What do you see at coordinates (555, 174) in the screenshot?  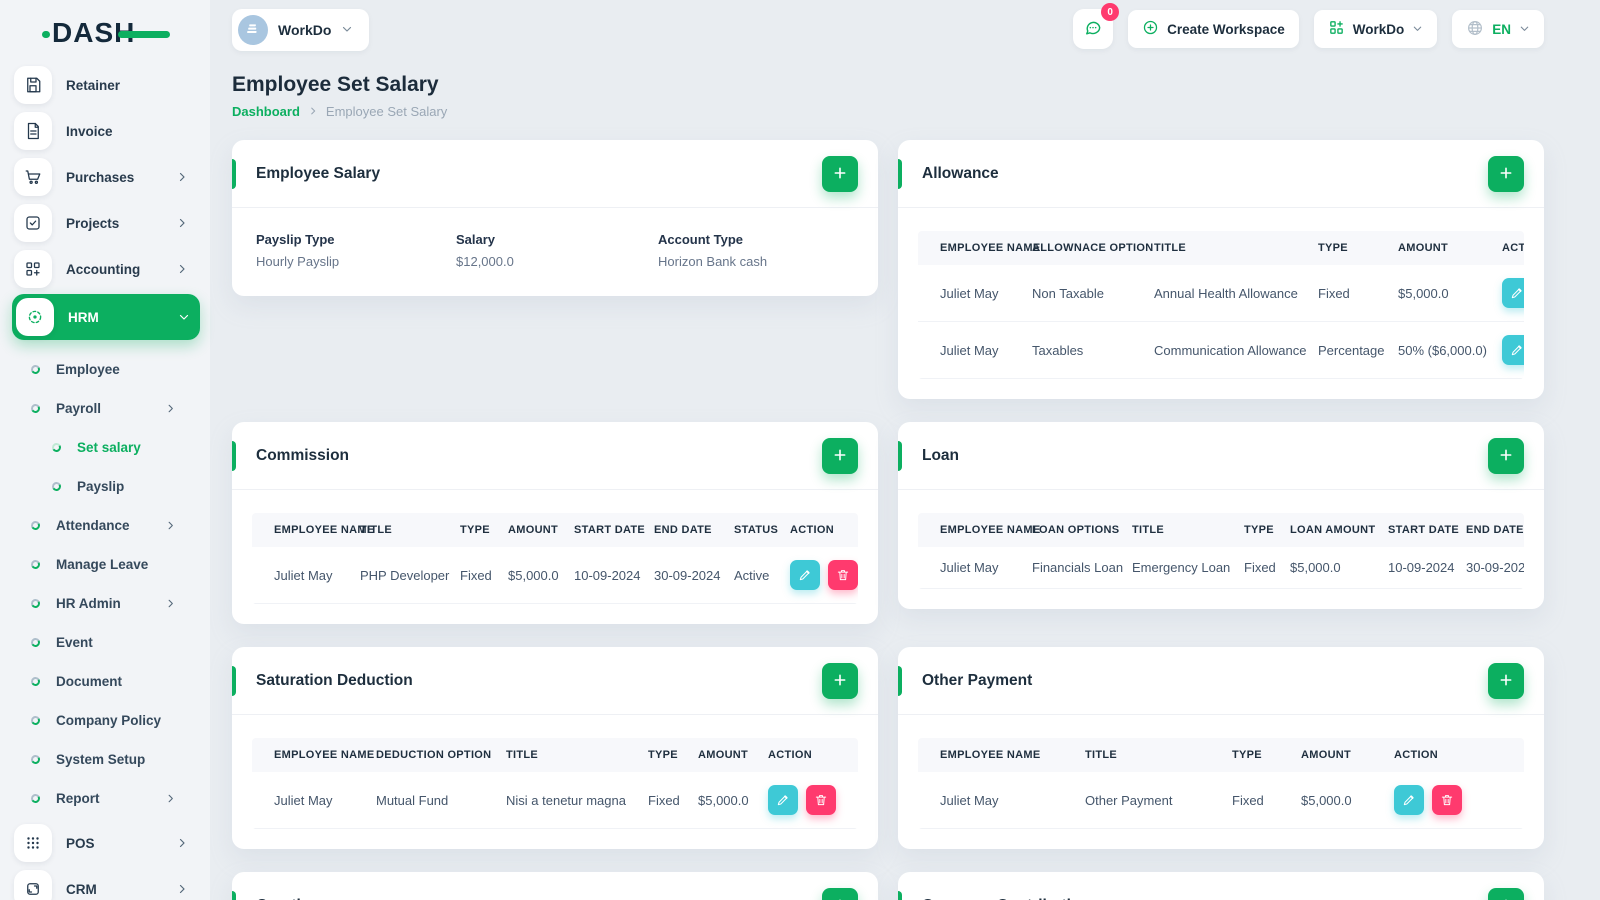 I see `card-header: Employee Salary` at bounding box center [555, 174].